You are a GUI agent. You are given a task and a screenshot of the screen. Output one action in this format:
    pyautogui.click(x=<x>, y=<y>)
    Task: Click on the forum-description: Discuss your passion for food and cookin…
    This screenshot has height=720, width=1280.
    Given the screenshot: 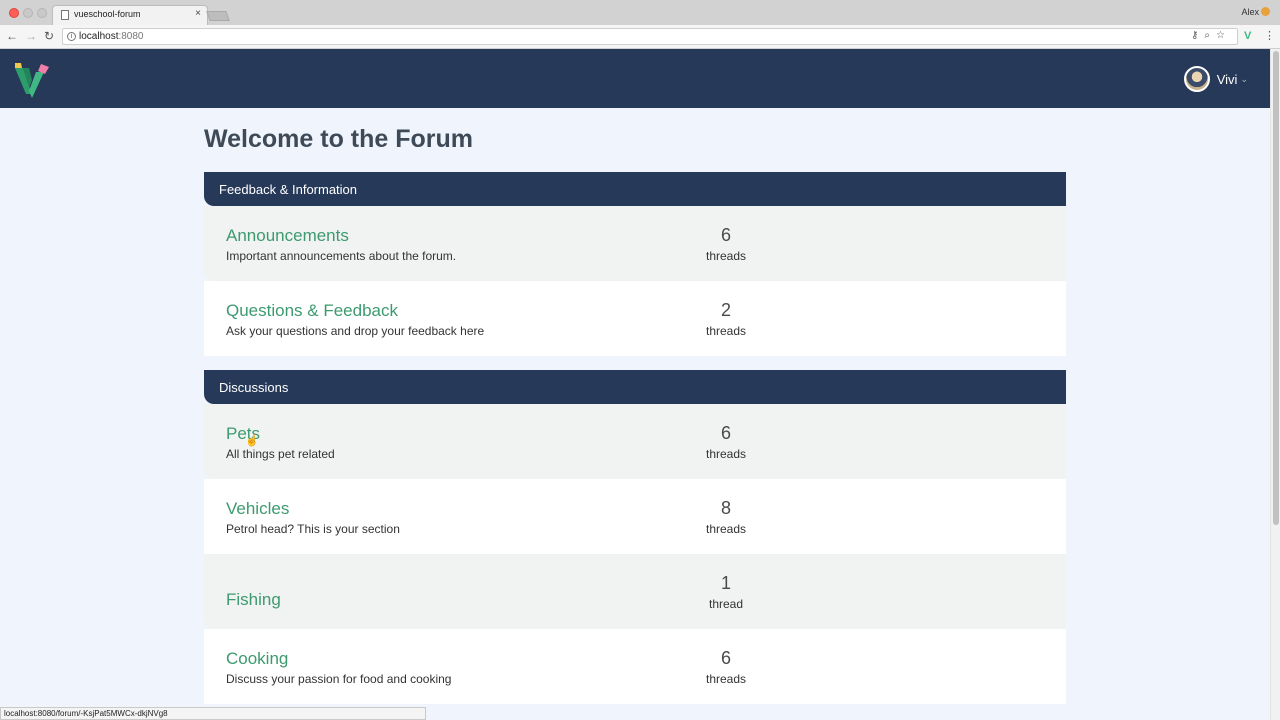 What is the action you would take?
    pyautogui.click(x=339, y=679)
    